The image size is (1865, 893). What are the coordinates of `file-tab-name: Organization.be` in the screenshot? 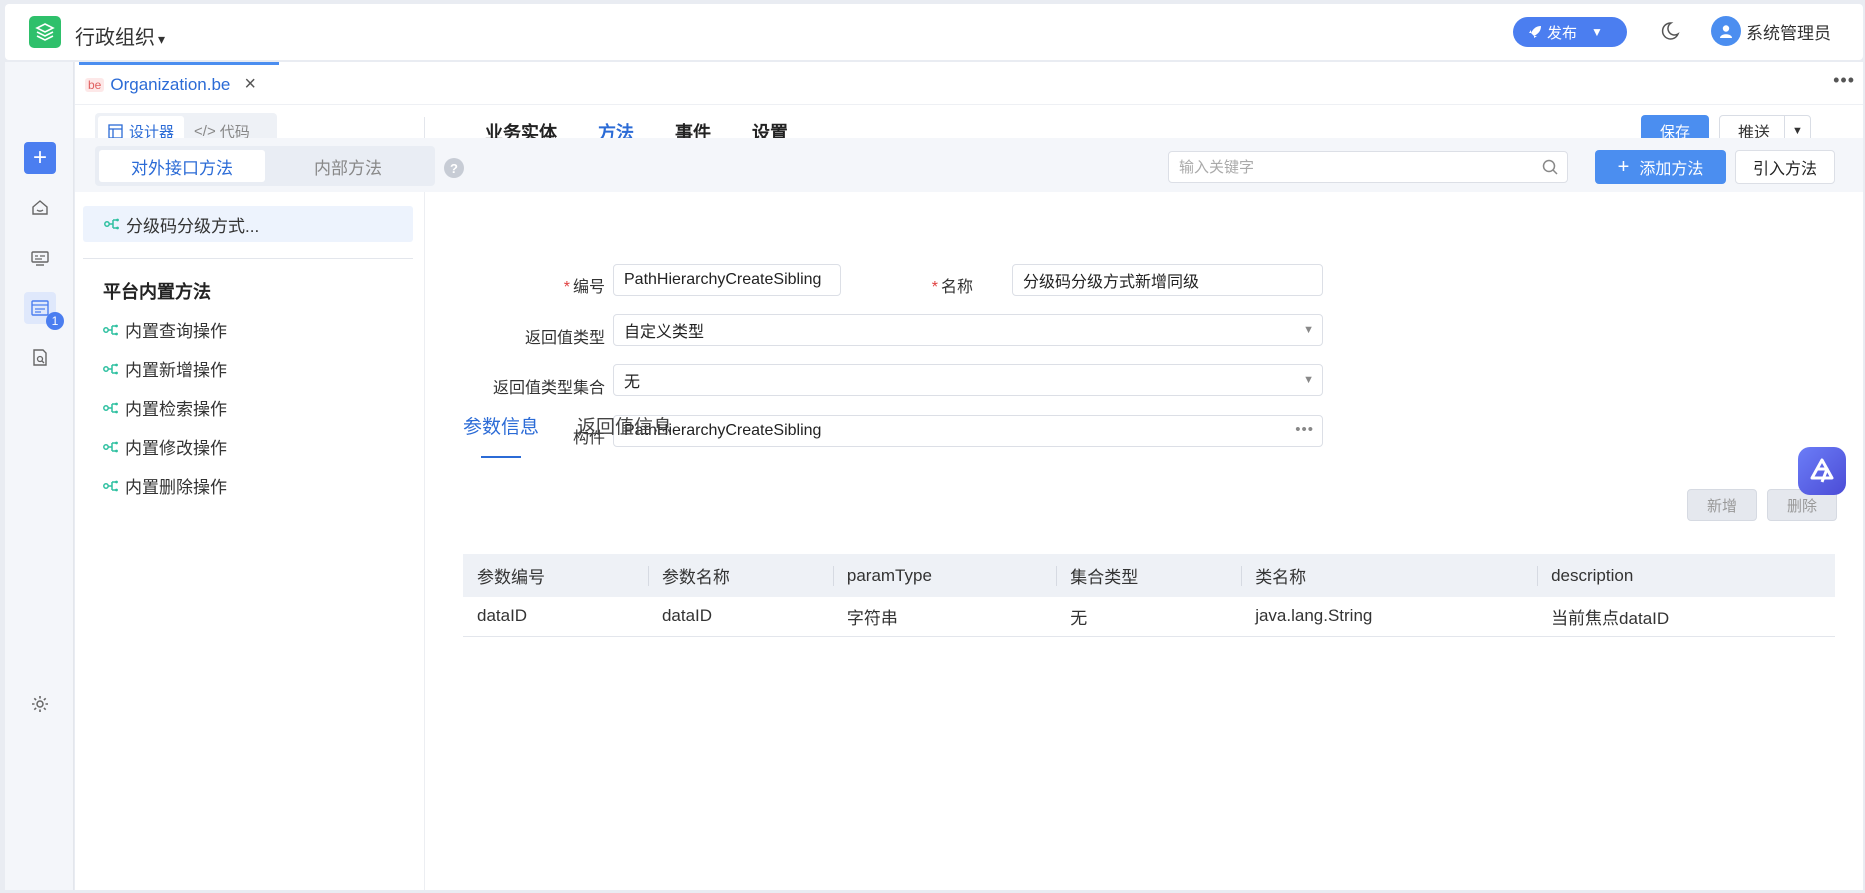 It's located at (170, 84).